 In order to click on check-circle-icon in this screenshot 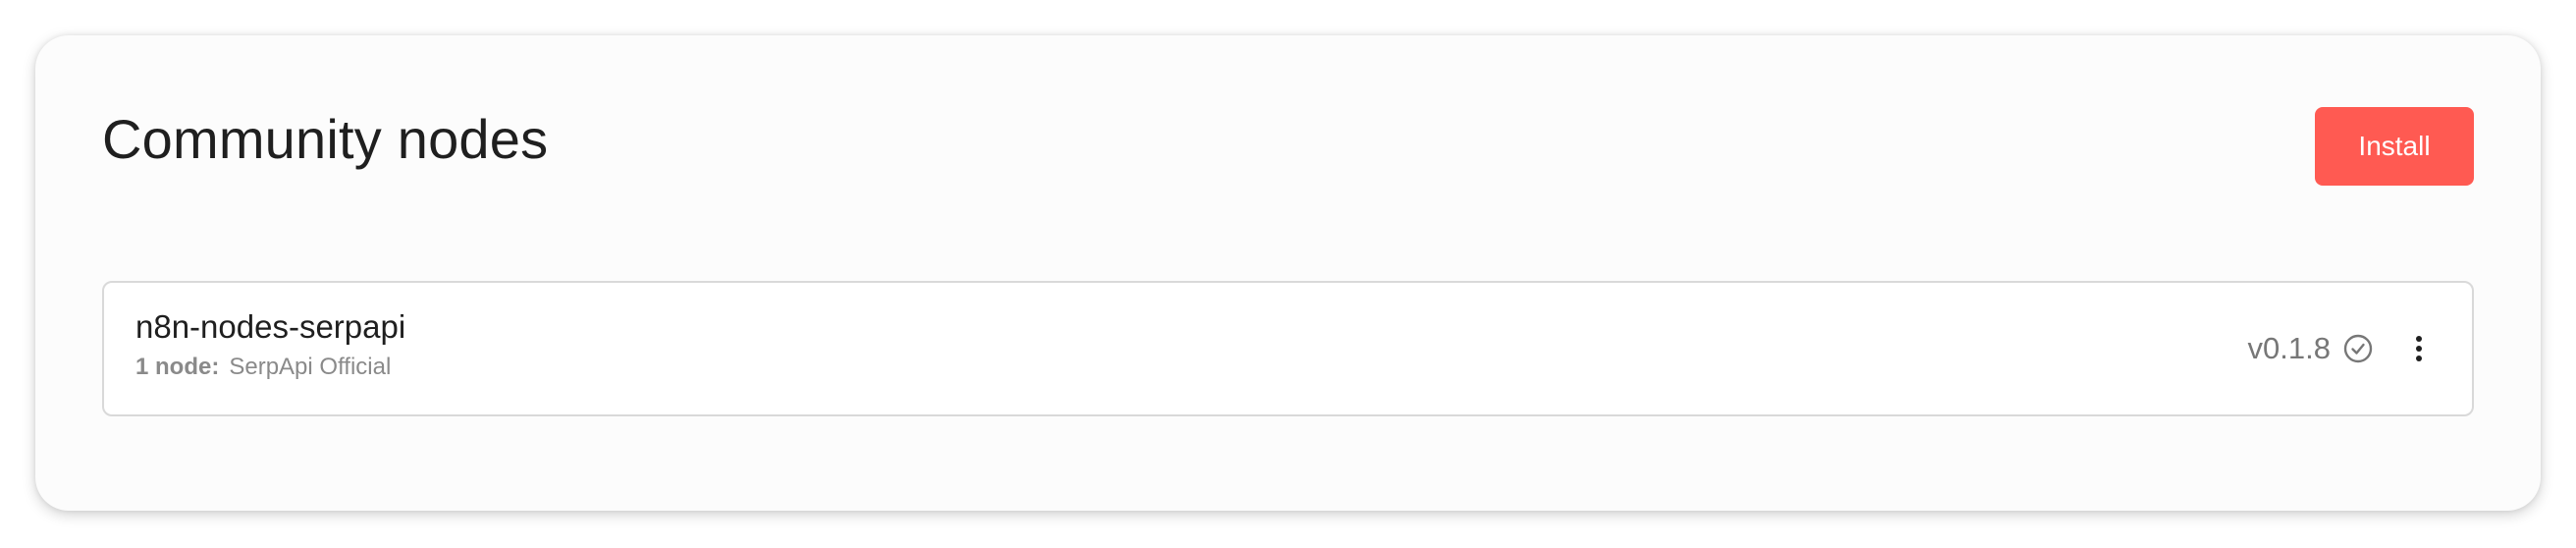, I will do `click(2358, 348)`.